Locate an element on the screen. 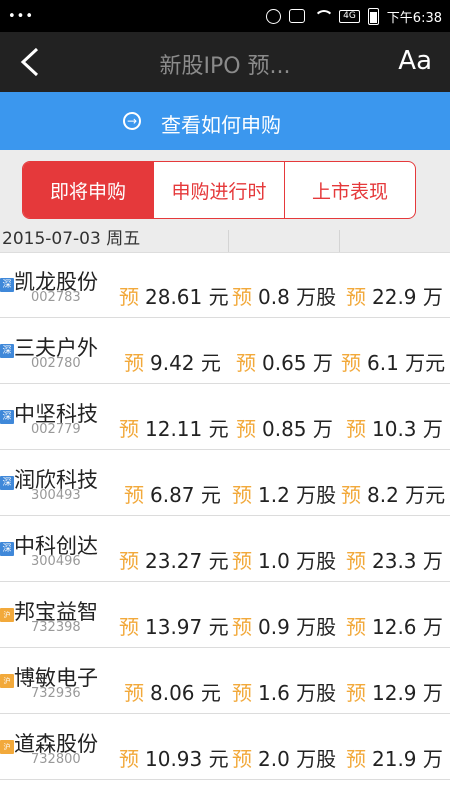  tab-in-progress: 申购进行时 is located at coordinates (219, 190).